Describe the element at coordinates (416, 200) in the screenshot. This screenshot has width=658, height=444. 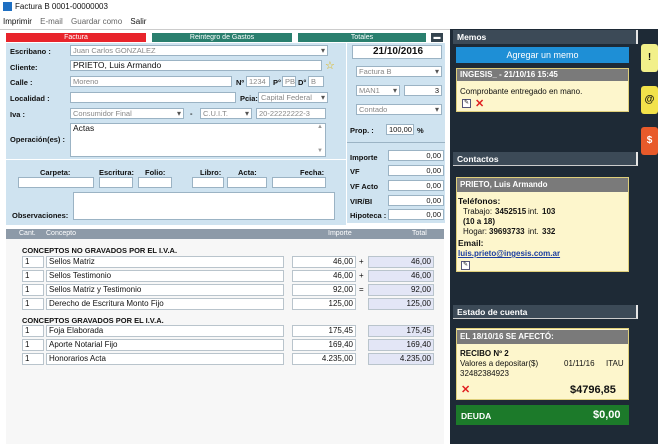
I see `virbi-field: 0,00` at that location.